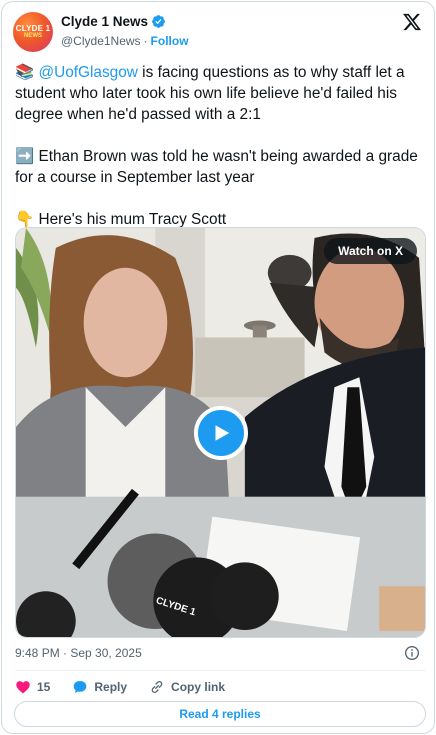 The height and width of the screenshot is (735, 436). What do you see at coordinates (78, 653) in the screenshot?
I see `tweet-timestamp: 9:48 PM · Sep 30, 2025` at bounding box center [78, 653].